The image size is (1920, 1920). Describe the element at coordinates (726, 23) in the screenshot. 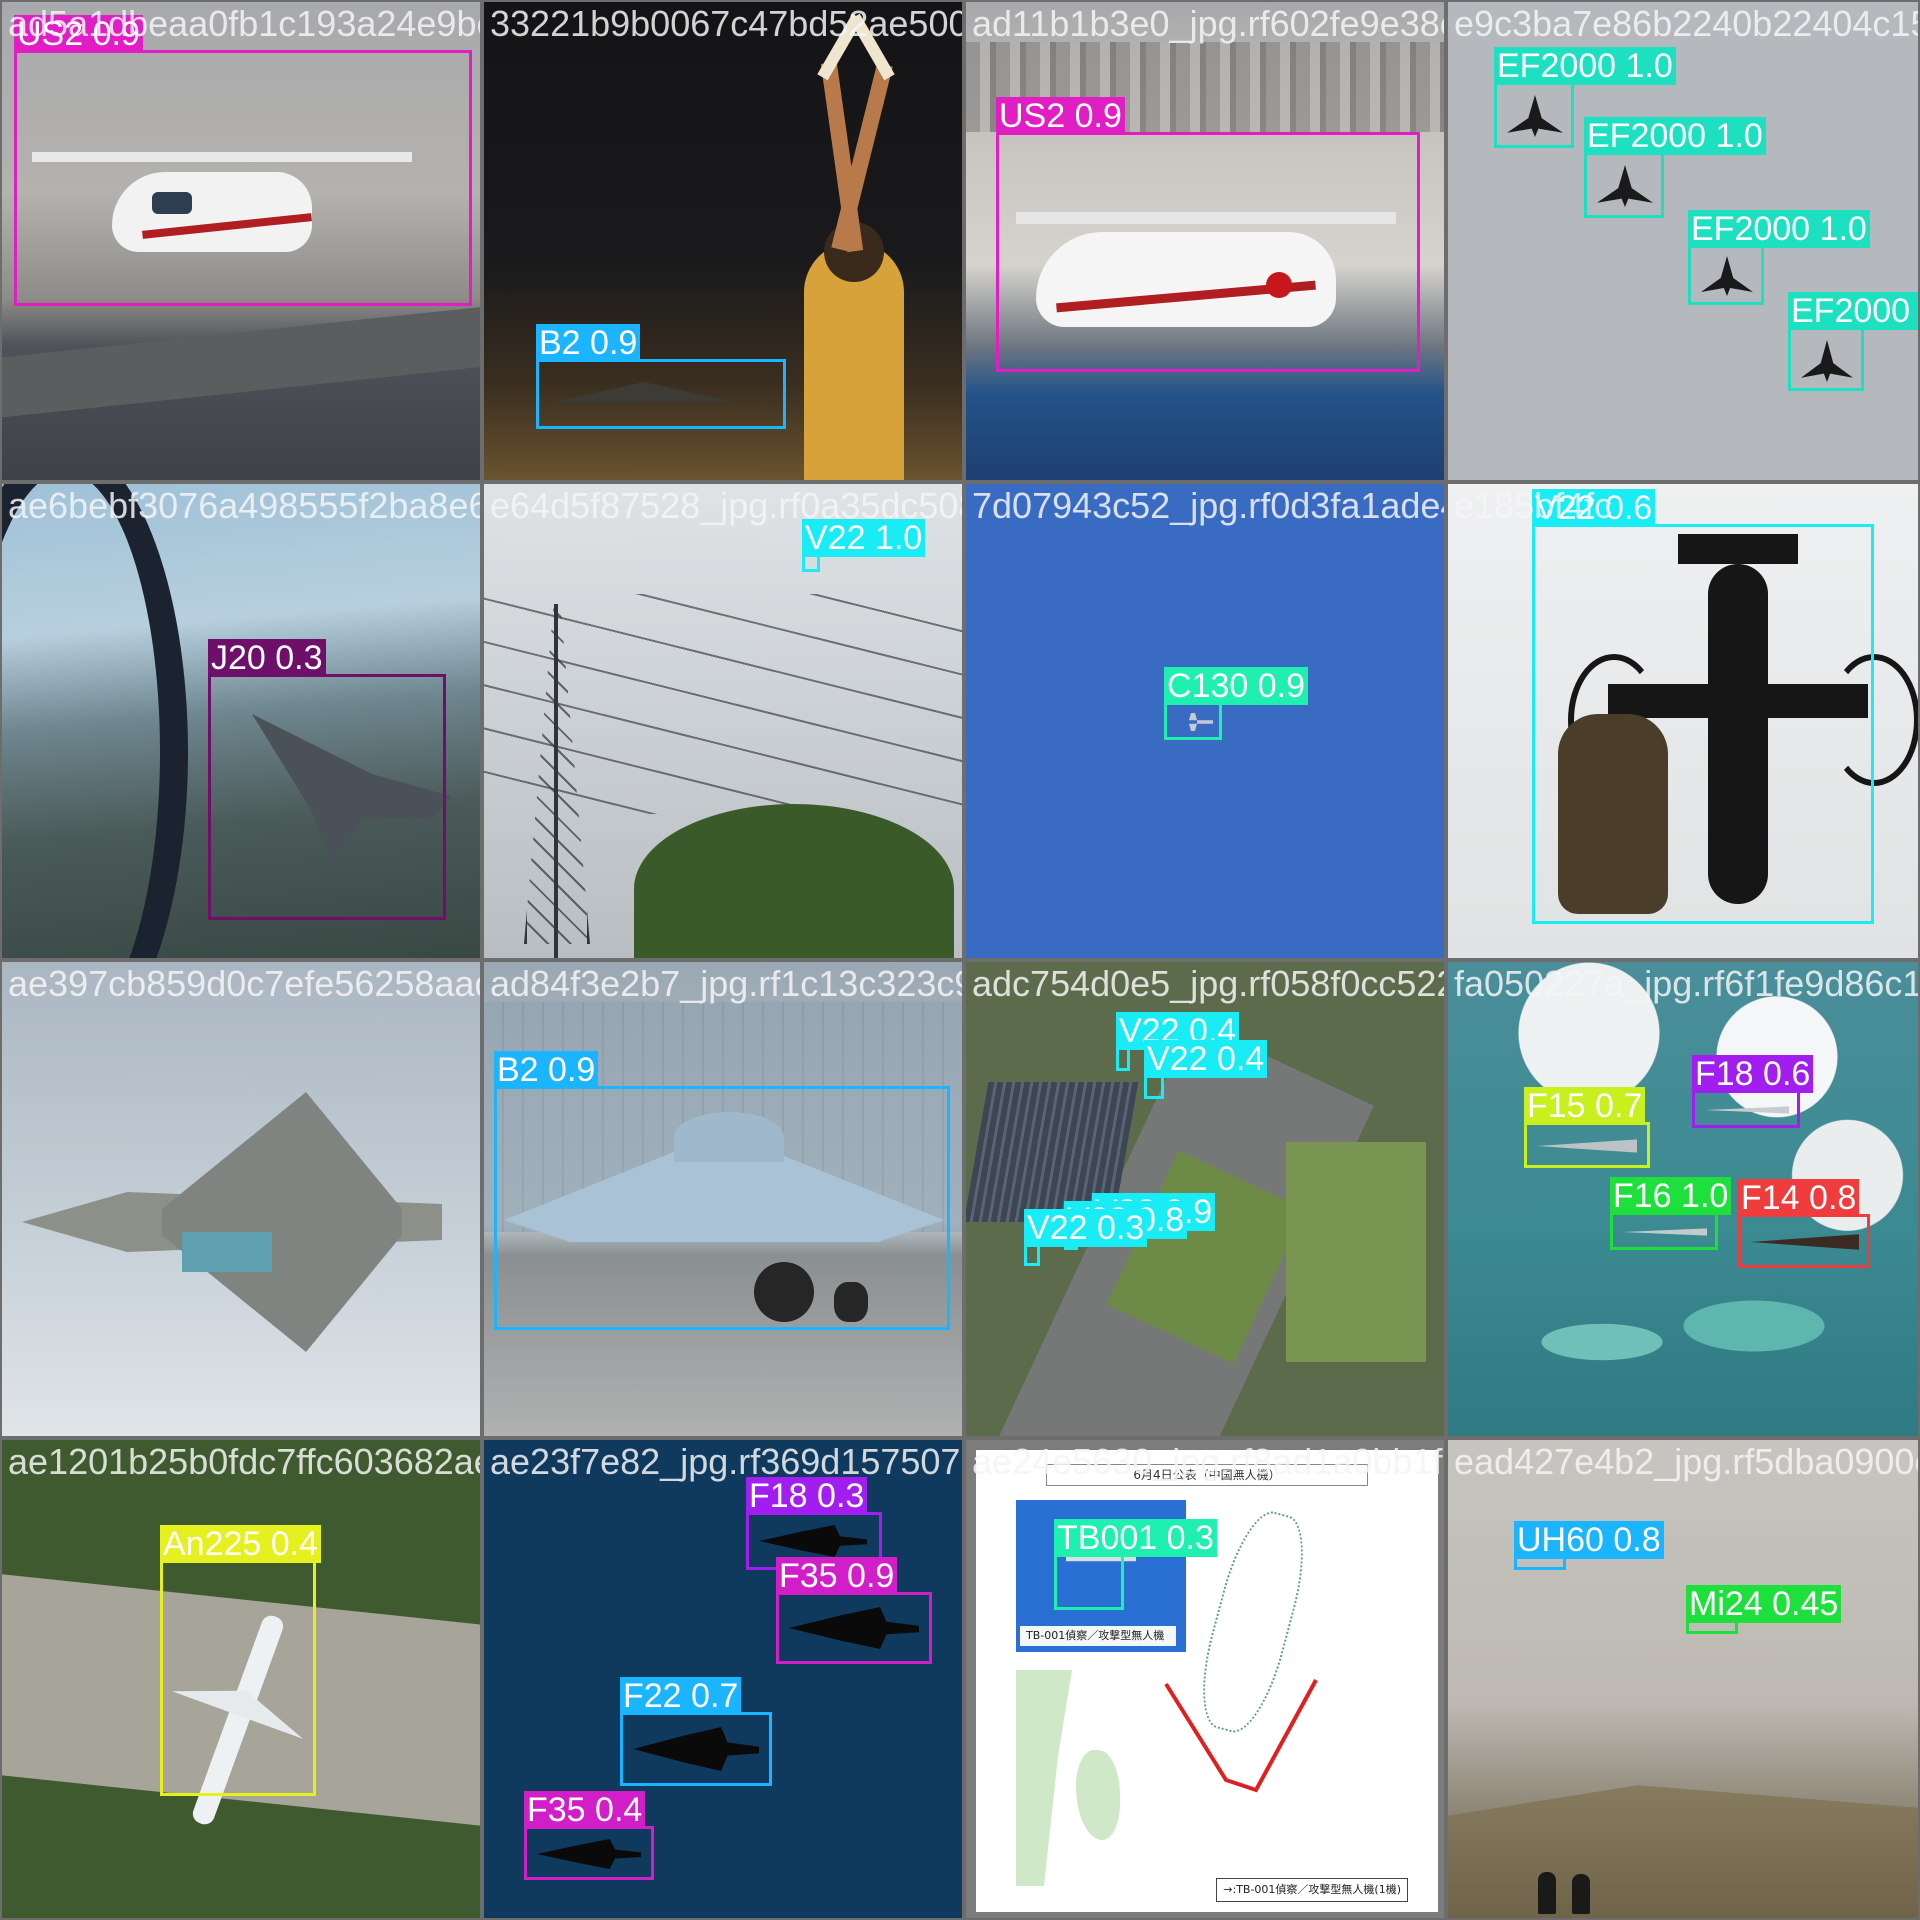

I see `tile-title: 33221b9b0067c47bd52ae500aa48213d0_jpg.rf` at that location.